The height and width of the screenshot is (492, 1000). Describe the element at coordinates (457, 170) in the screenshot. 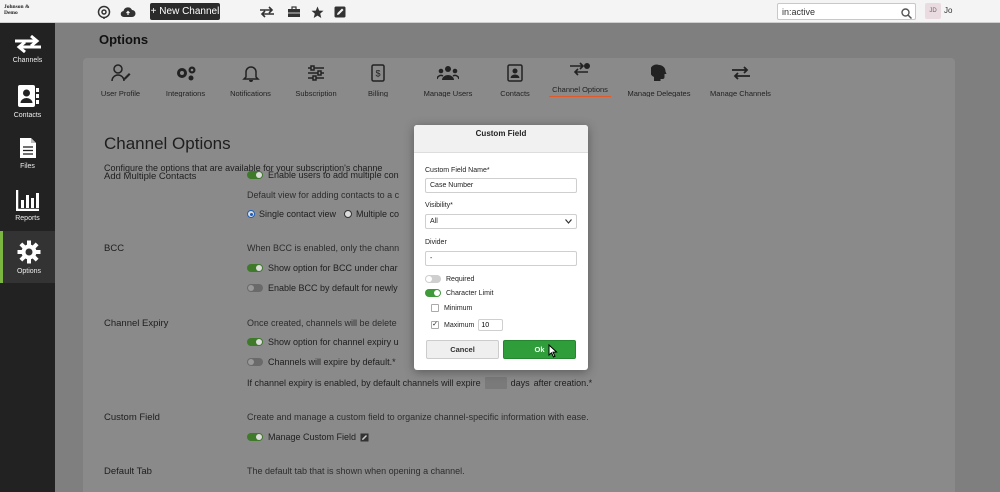

I see `custom-field-name-label: Custom Field Name*` at that location.